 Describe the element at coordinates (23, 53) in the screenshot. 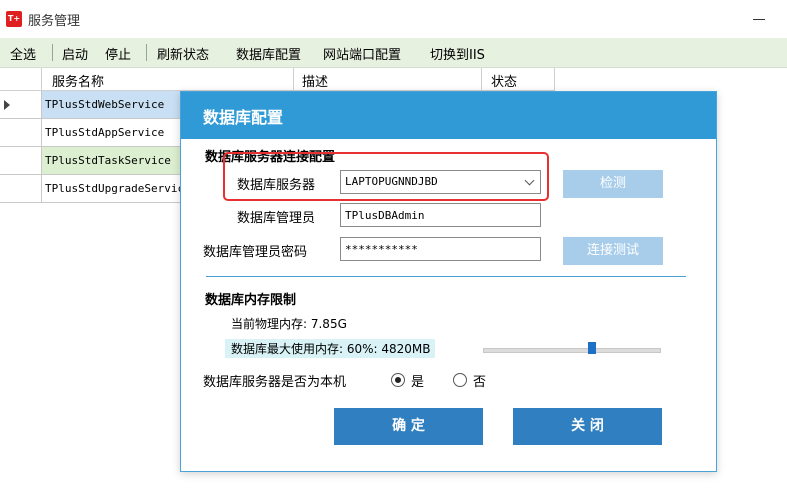

I see `select-all-button: 全选` at that location.